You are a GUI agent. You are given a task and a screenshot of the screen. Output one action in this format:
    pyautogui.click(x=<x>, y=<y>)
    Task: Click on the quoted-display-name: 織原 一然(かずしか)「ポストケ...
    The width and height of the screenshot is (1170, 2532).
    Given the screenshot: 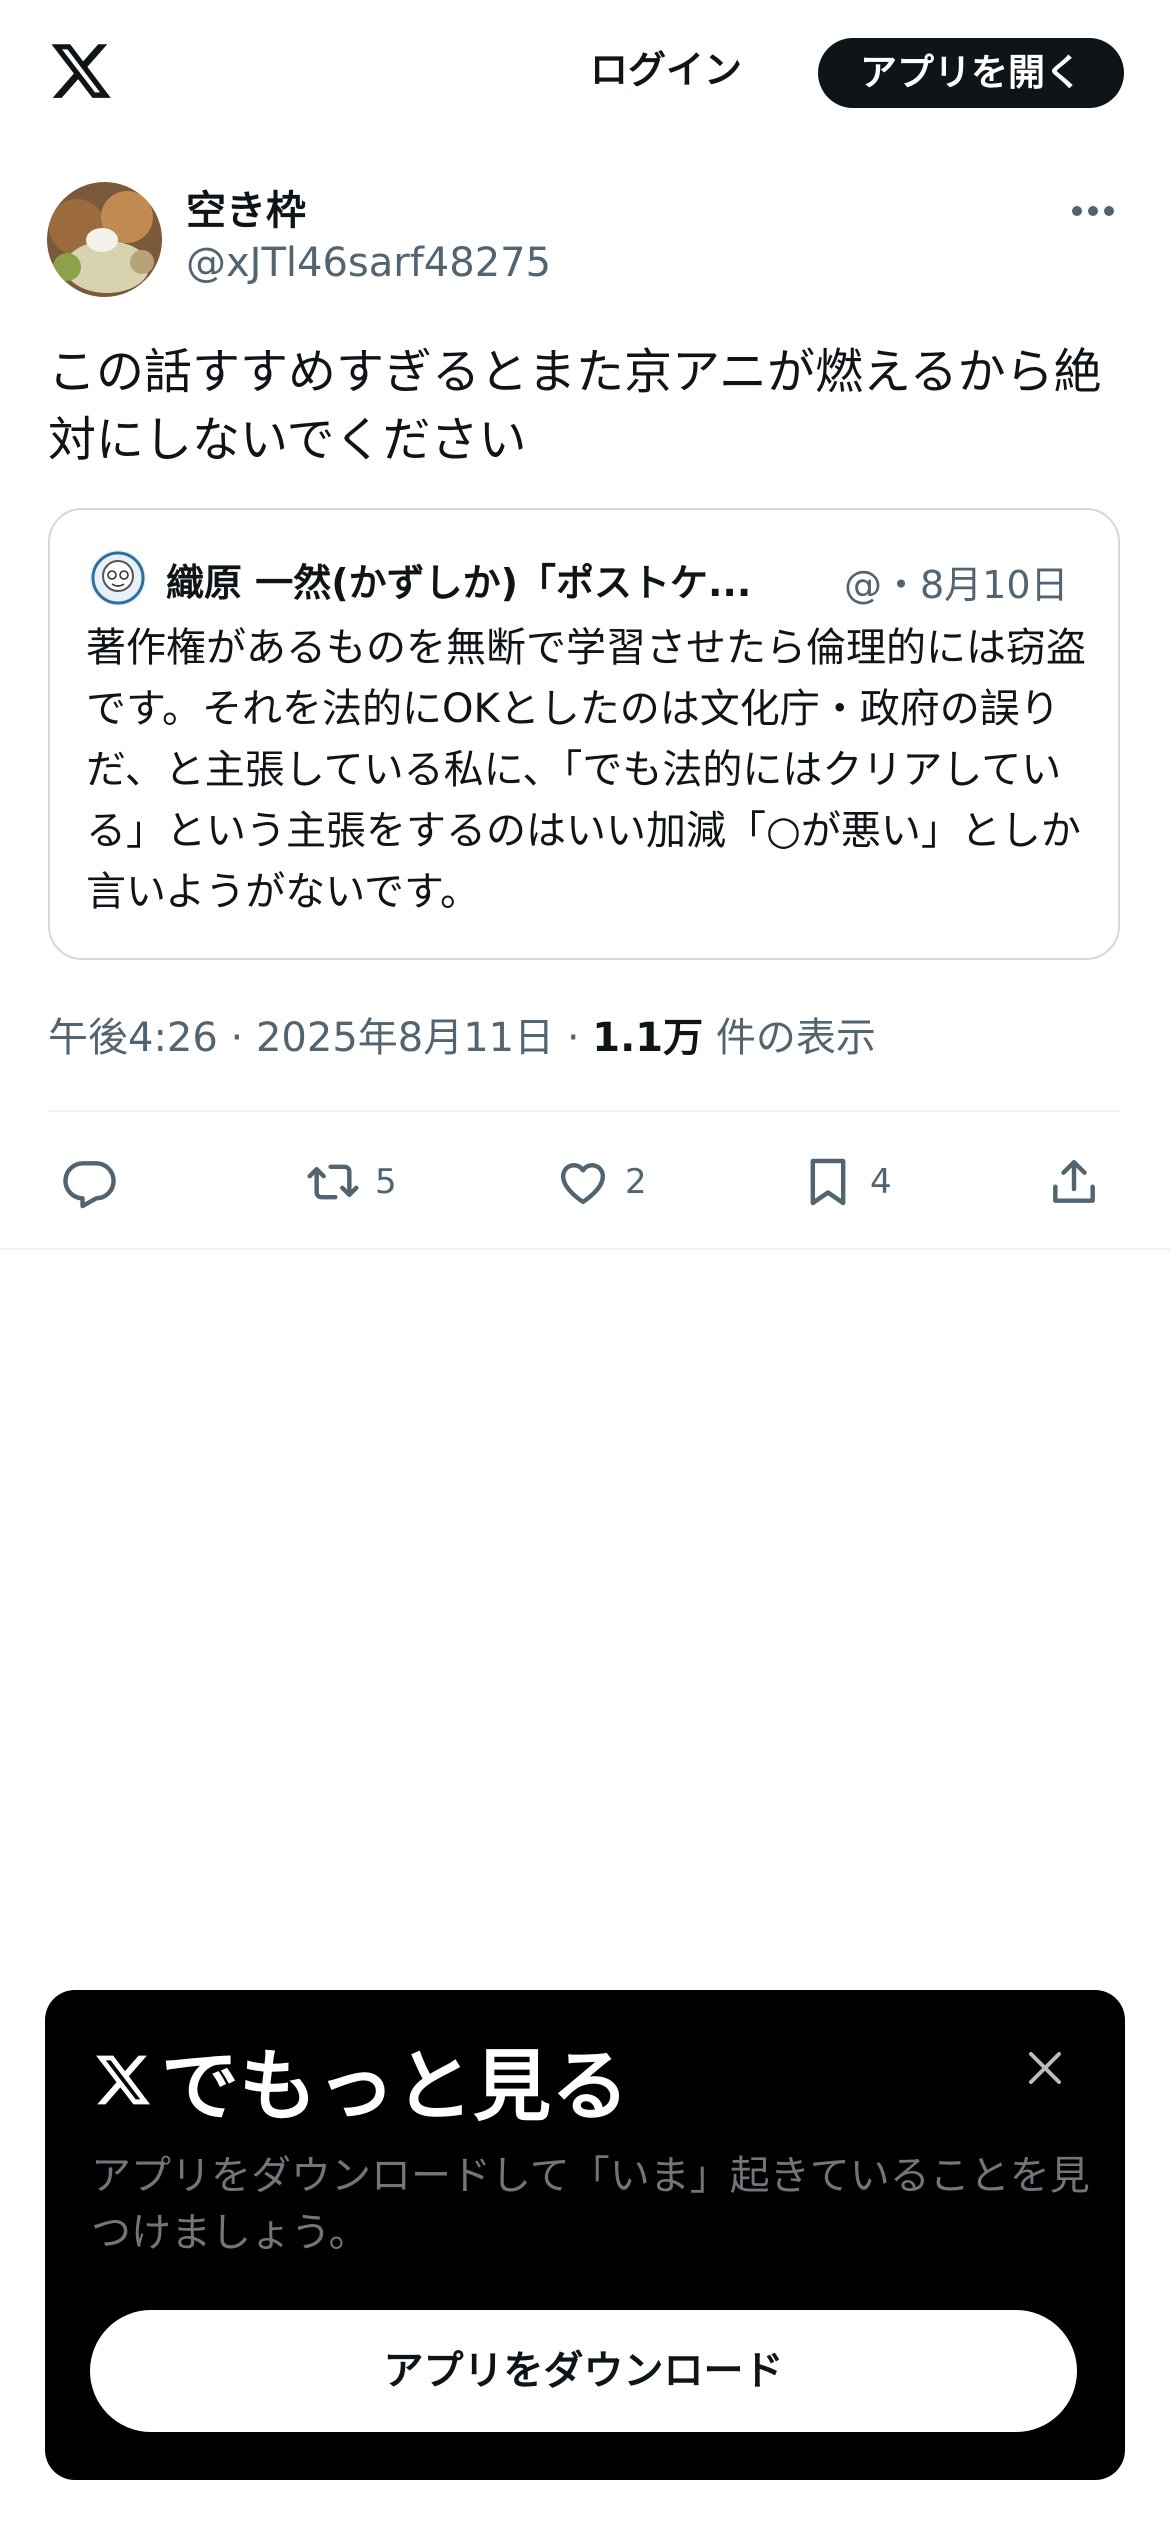 What is the action you would take?
    pyautogui.click(x=459, y=583)
    